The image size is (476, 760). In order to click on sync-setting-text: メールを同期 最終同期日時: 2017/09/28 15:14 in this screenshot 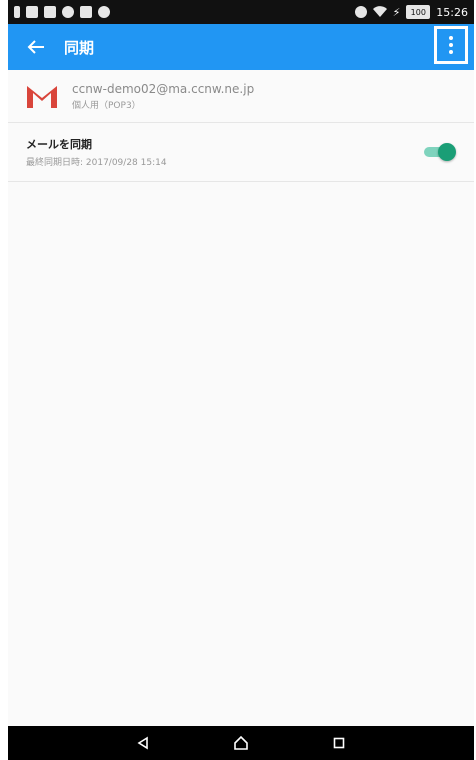, I will do `click(87, 152)`.